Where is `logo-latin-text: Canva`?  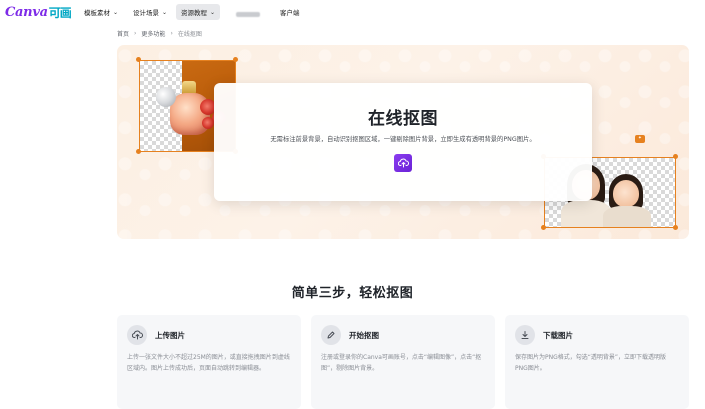 logo-latin-text: Canva is located at coordinates (26, 12).